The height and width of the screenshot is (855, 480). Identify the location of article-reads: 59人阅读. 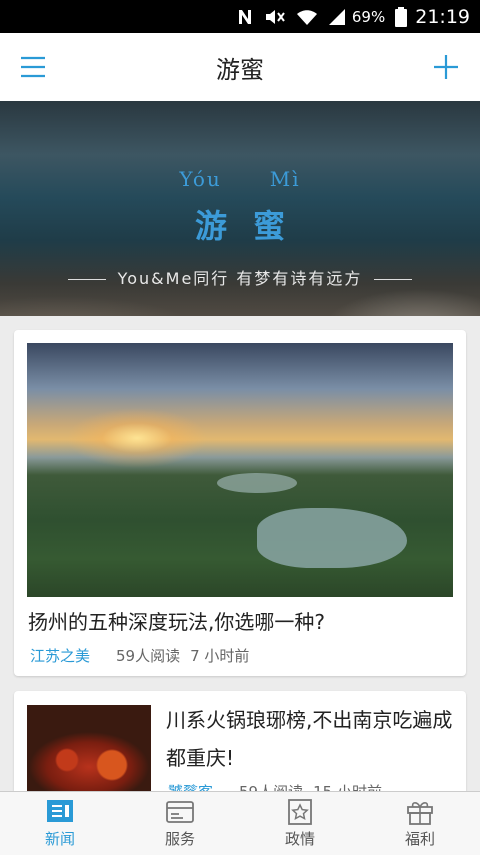
(148, 656).